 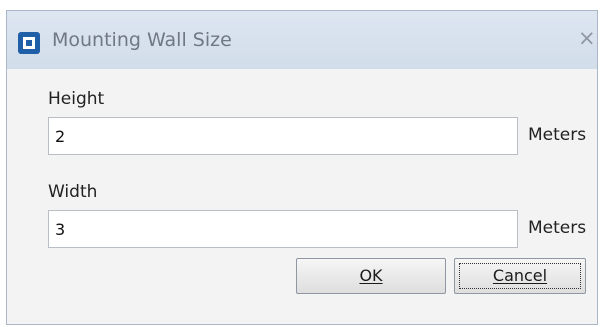 What do you see at coordinates (283, 136) in the screenshot?
I see `height-input` at bounding box center [283, 136].